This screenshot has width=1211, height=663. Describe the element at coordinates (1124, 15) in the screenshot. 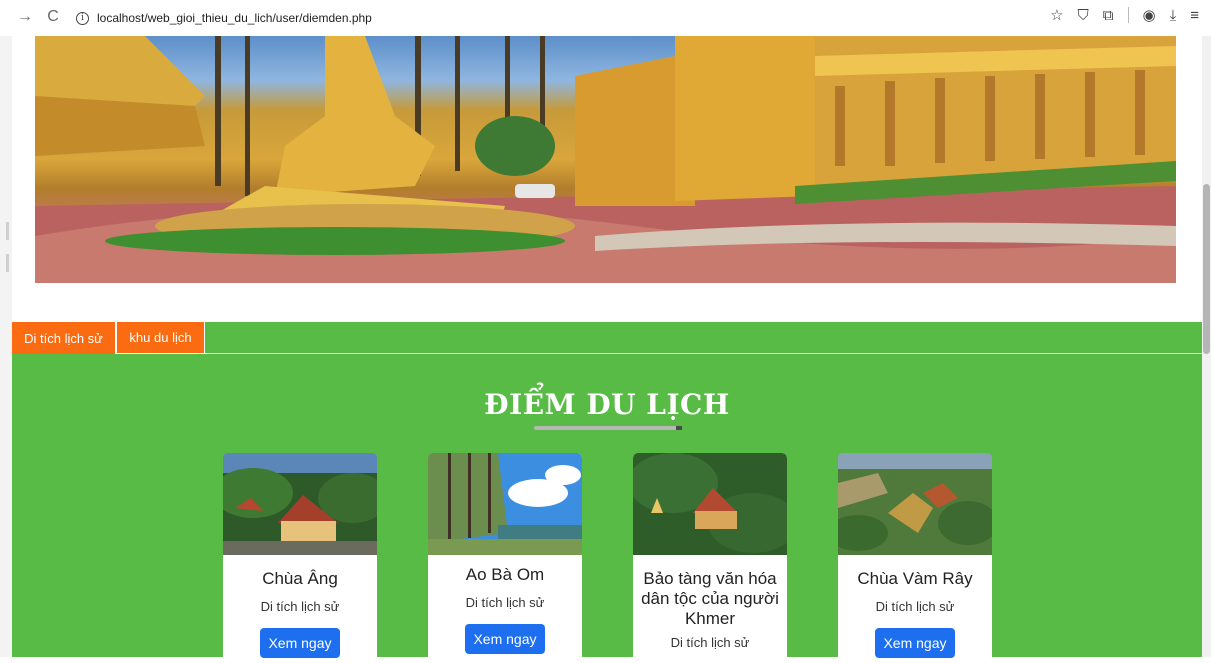

I see `browser-actions: ☆ ⛉ ⧉ ◉ ⤓ ≡` at that location.